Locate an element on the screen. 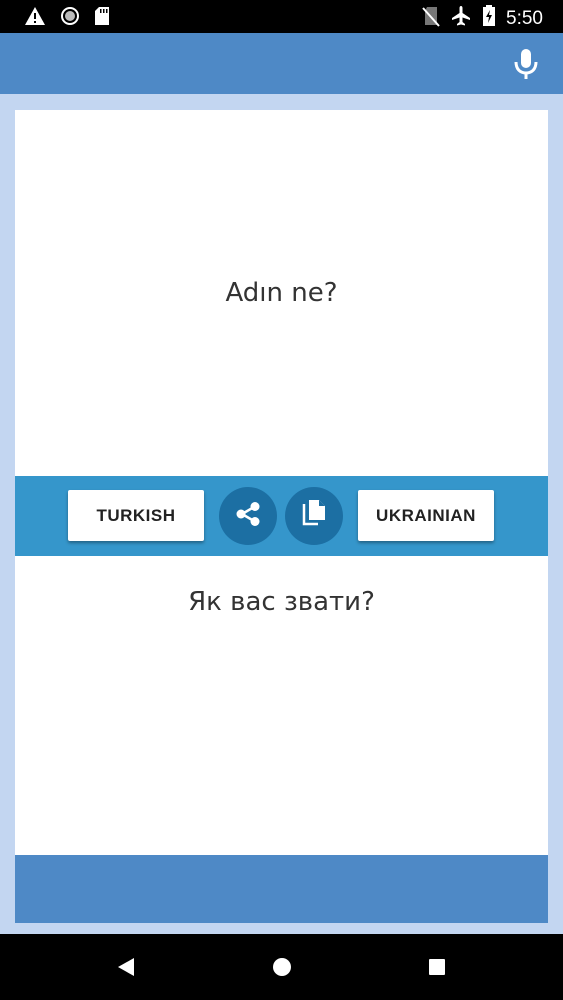 Image resolution: width=563 pixels, height=1000 pixels. copy-button is located at coordinates (314, 516).